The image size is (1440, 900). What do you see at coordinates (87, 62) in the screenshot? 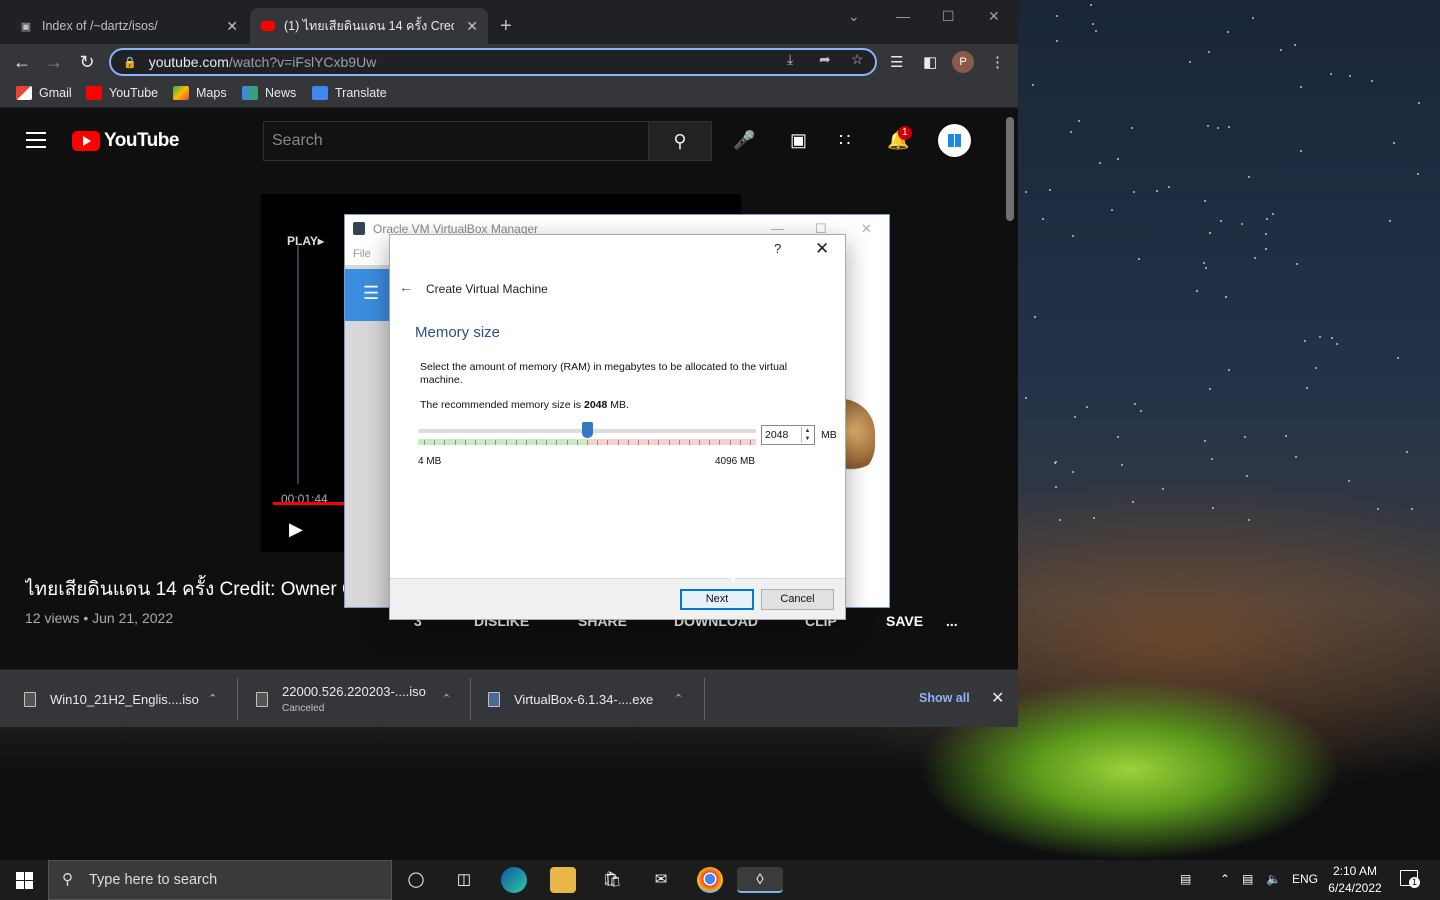
I see `reload-icon: ↻` at bounding box center [87, 62].